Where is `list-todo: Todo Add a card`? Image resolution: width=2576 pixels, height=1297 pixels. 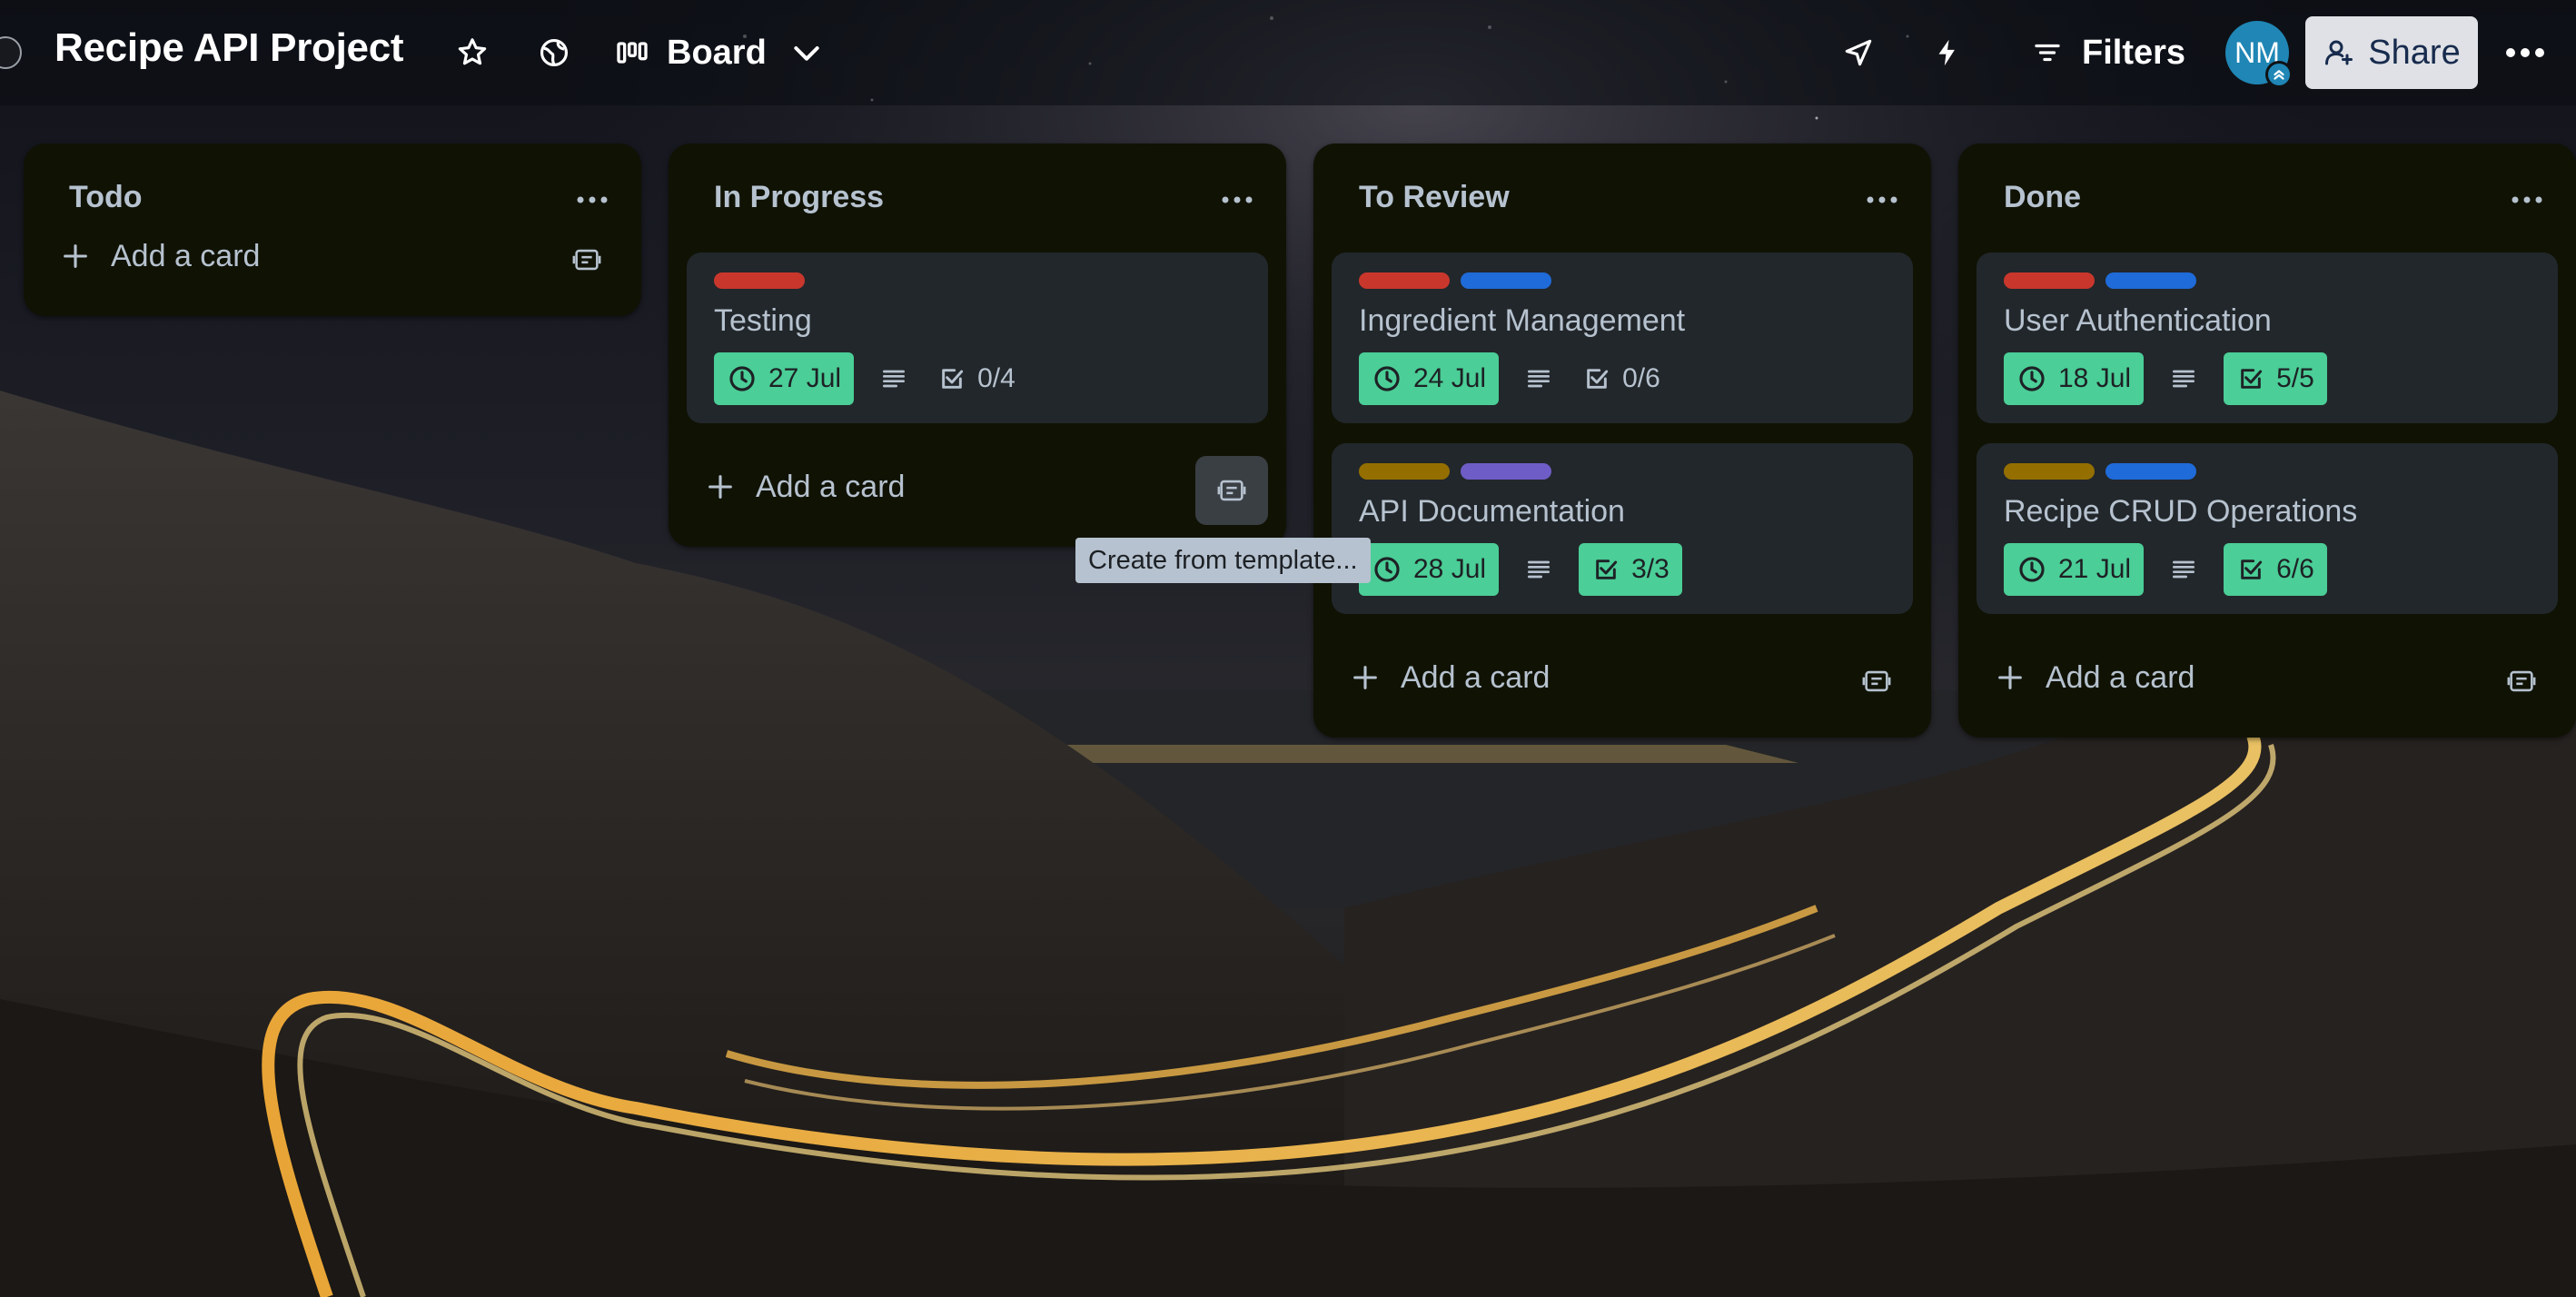
list-todo: Todo Add a card is located at coordinates (332, 230).